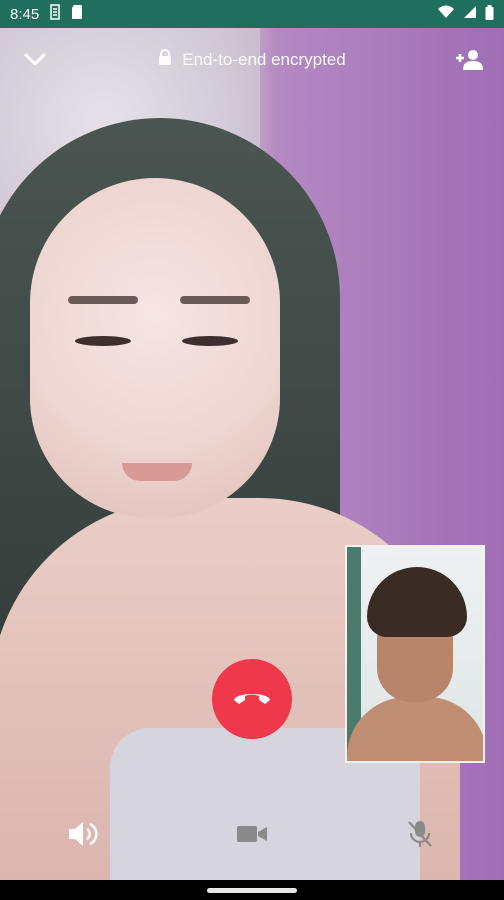 The width and height of the screenshot is (504, 900). Describe the element at coordinates (252, 14) in the screenshot. I see `status-bar: 8:45` at that location.